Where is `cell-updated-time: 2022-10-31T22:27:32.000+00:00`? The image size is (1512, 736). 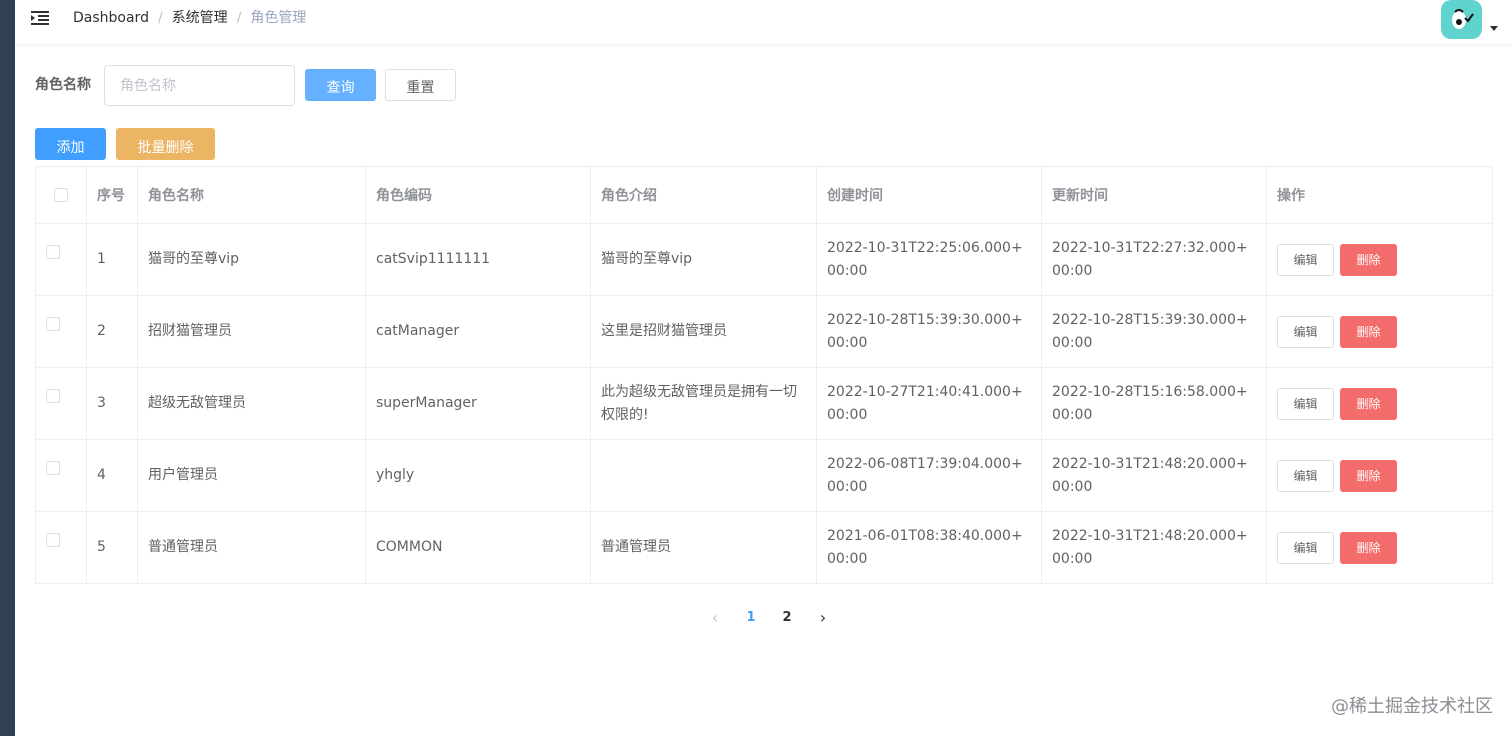 cell-updated-time: 2022-10-31T22:27:32.000+00:00 is located at coordinates (1154, 259).